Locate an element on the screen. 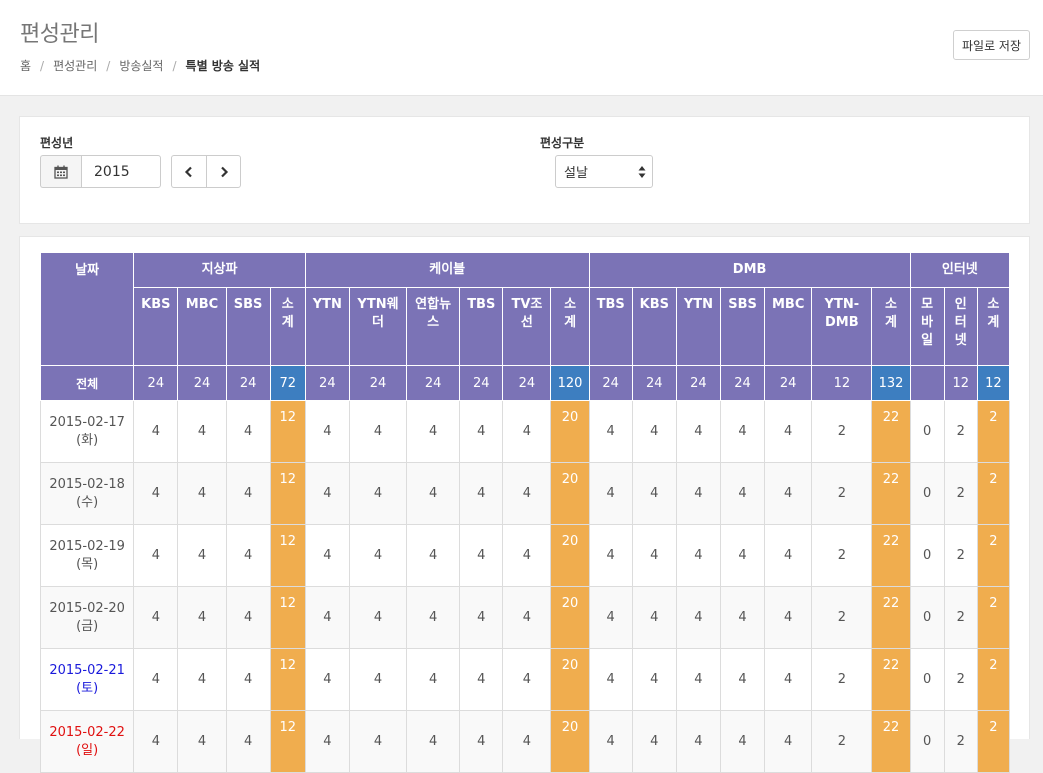  schedule-type-select: 설날 is located at coordinates (604, 171).